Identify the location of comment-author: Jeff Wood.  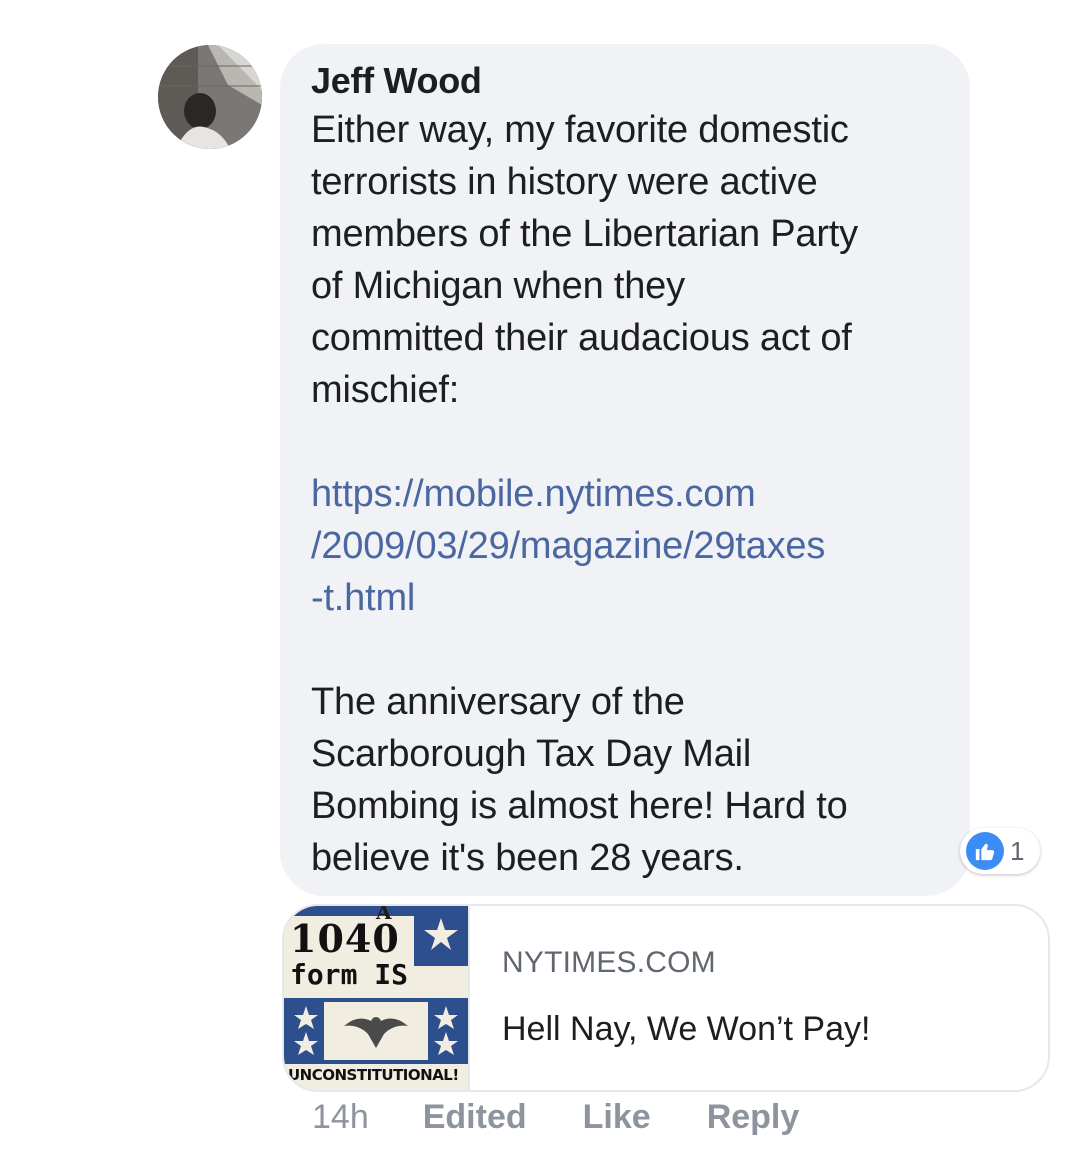
(396, 81).